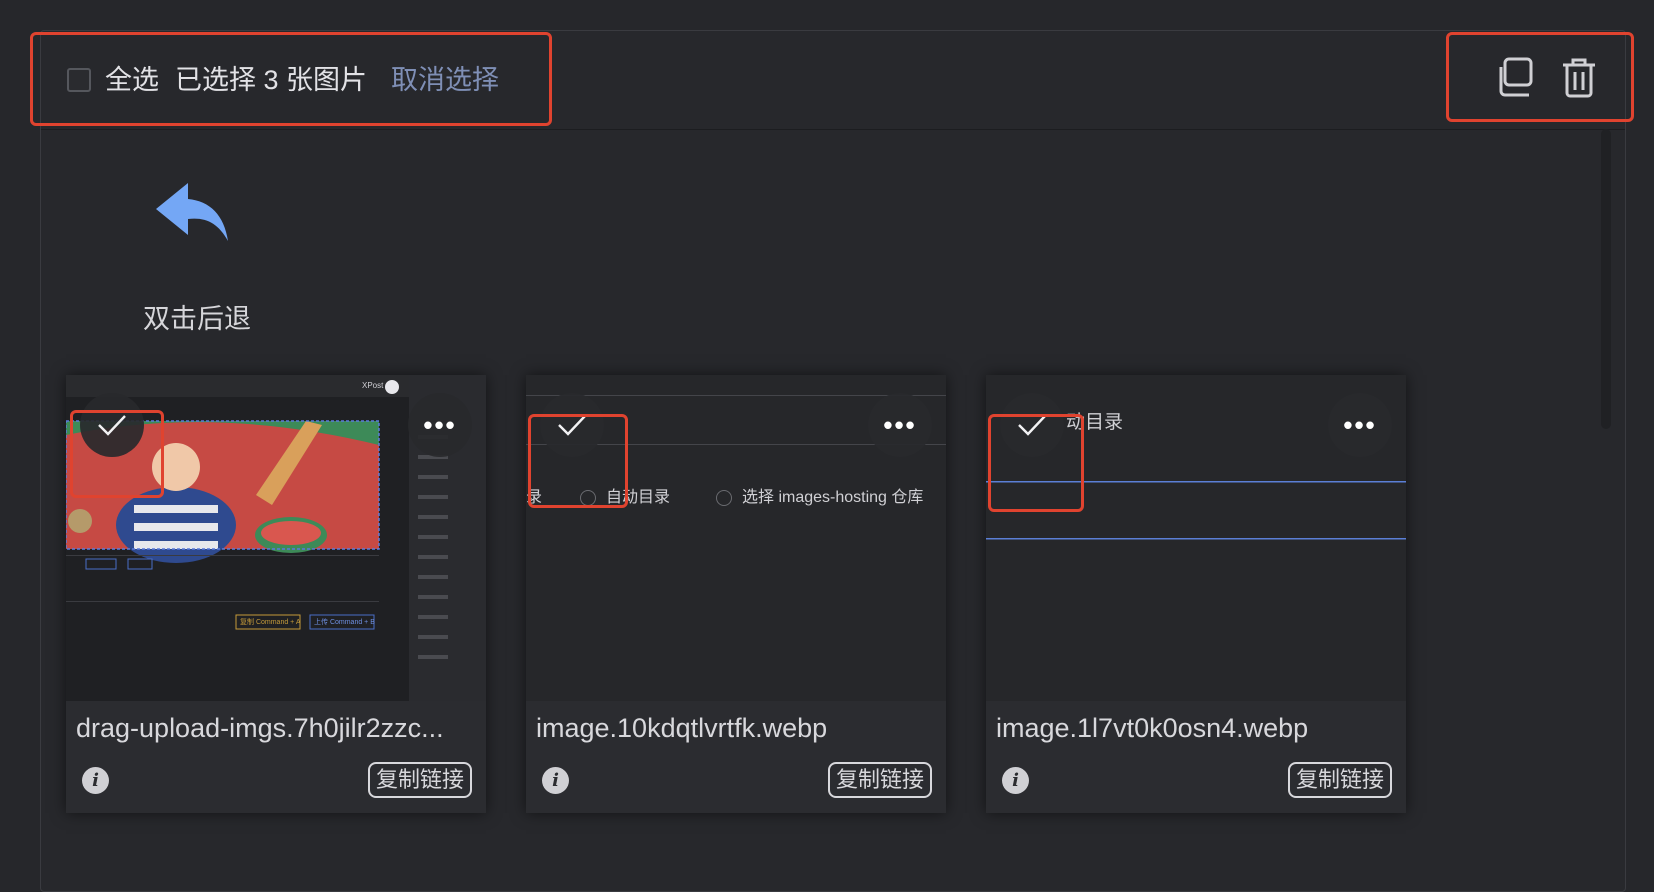 The image size is (1654, 892). I want to click on image-filename: image.10kdqtlvrtfk.webp, so click(682, 728).